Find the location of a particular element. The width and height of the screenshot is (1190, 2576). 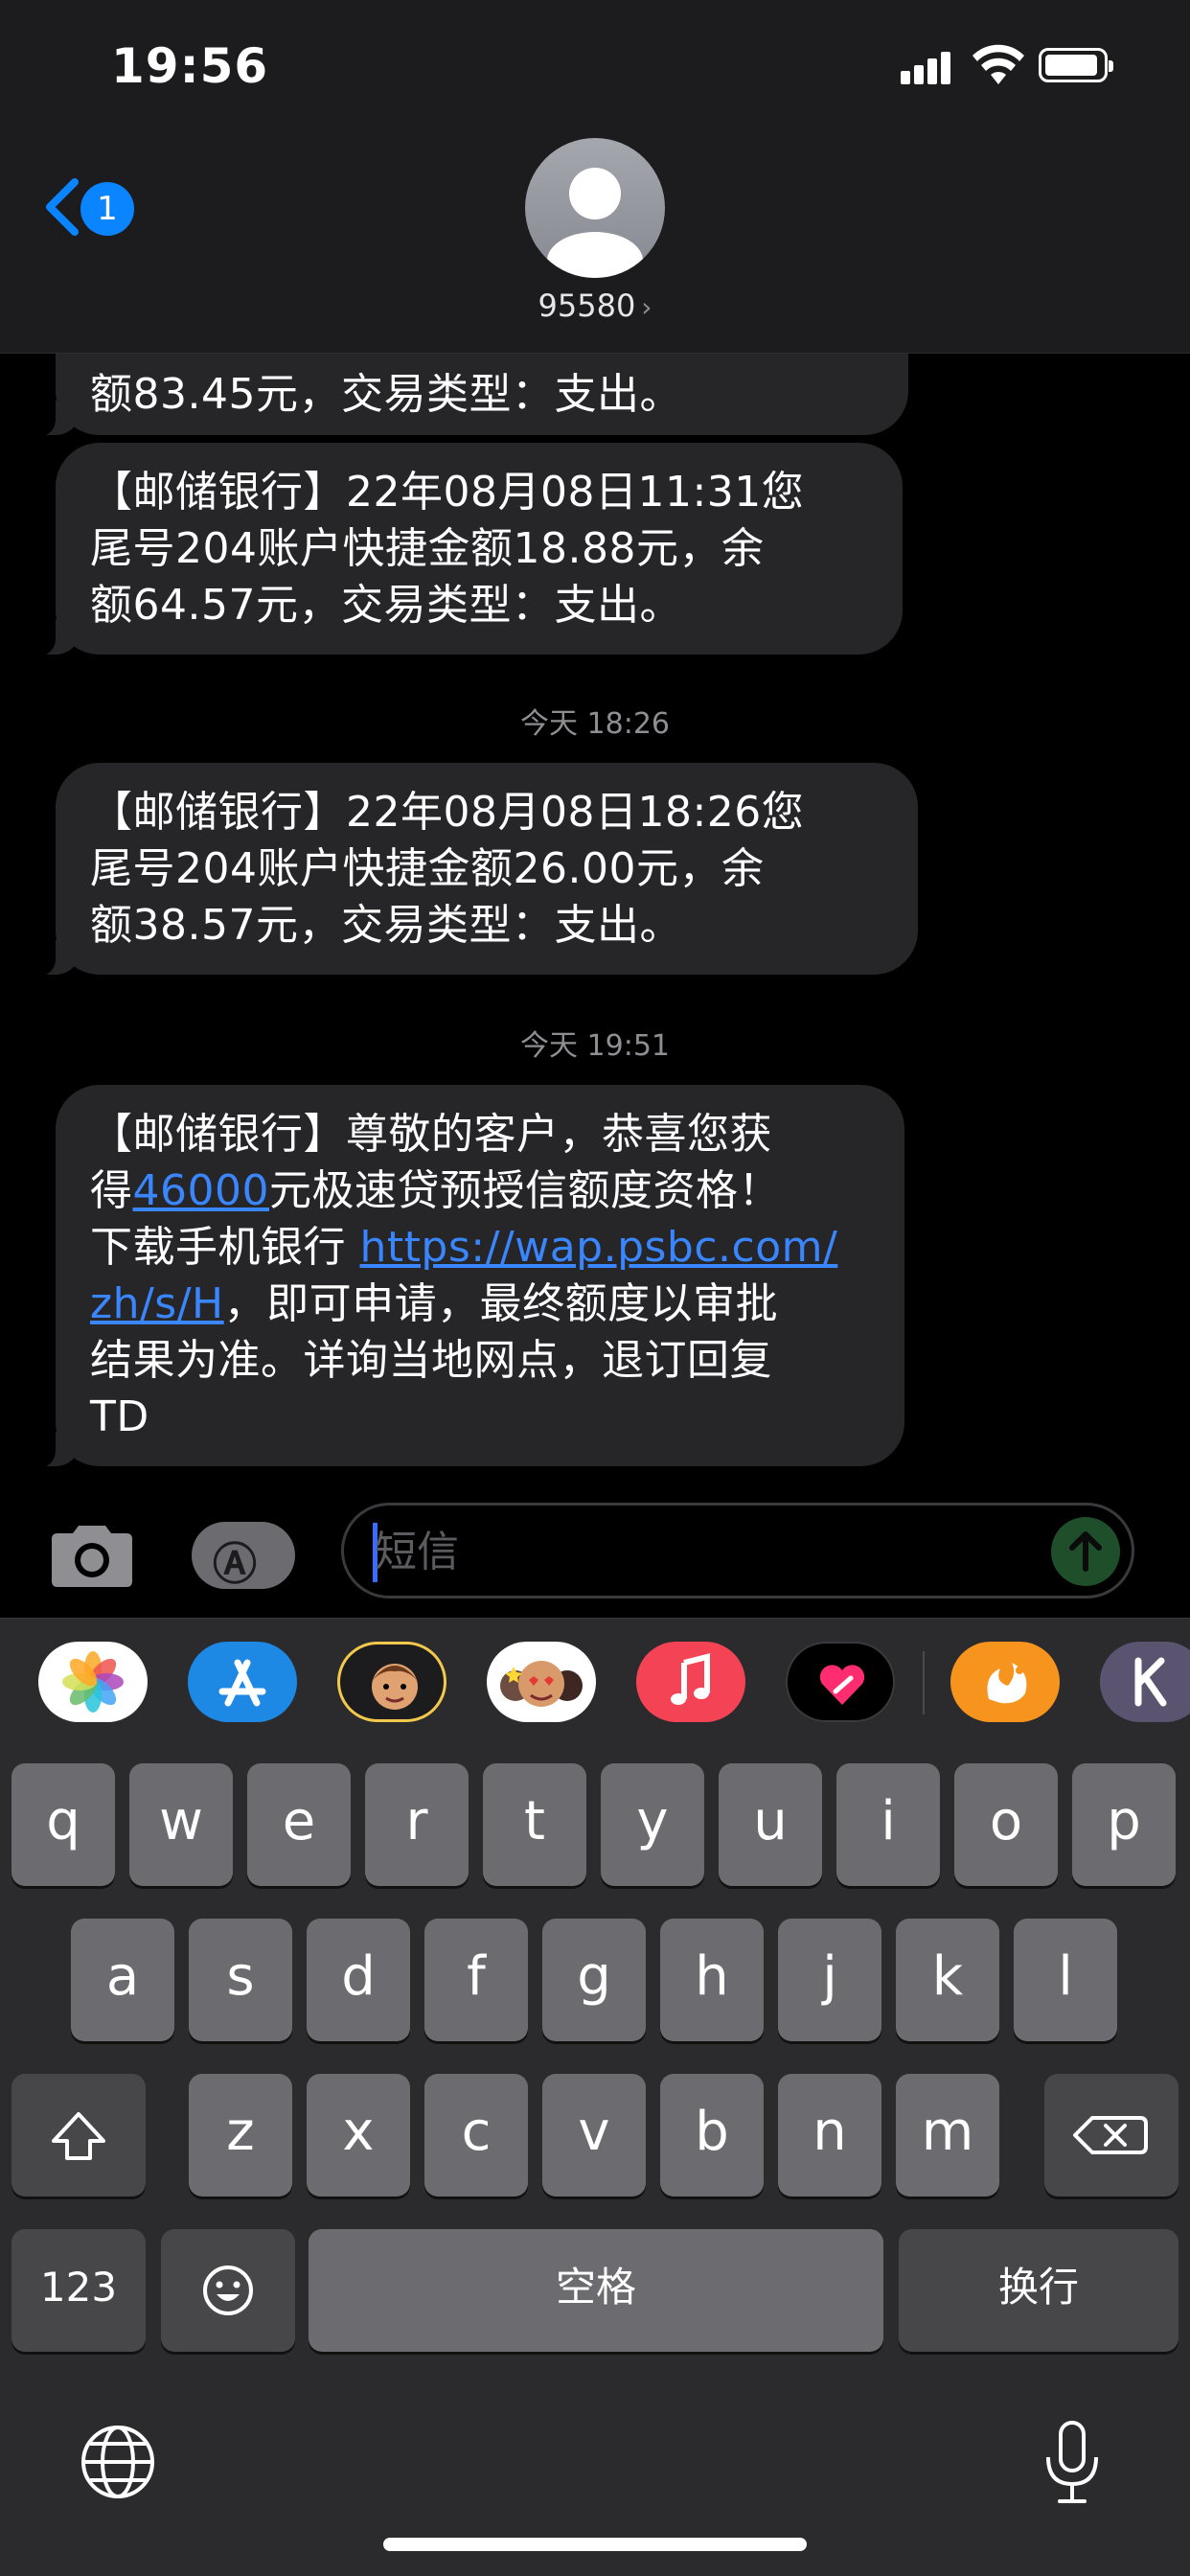

message-field is located at coordinates (738, 1550).